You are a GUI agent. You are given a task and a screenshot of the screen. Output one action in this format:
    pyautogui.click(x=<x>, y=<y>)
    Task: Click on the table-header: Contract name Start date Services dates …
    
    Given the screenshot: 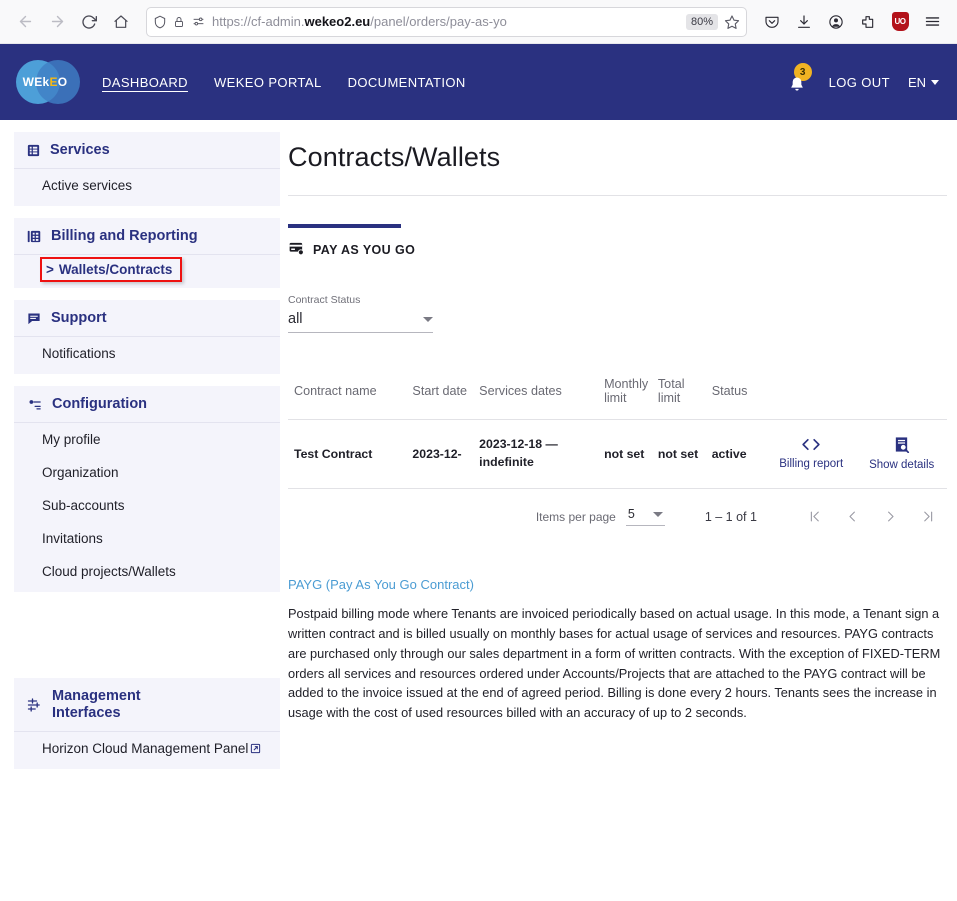 What is the action you would take?
    pyautogui.click(x=617, y=393)
    